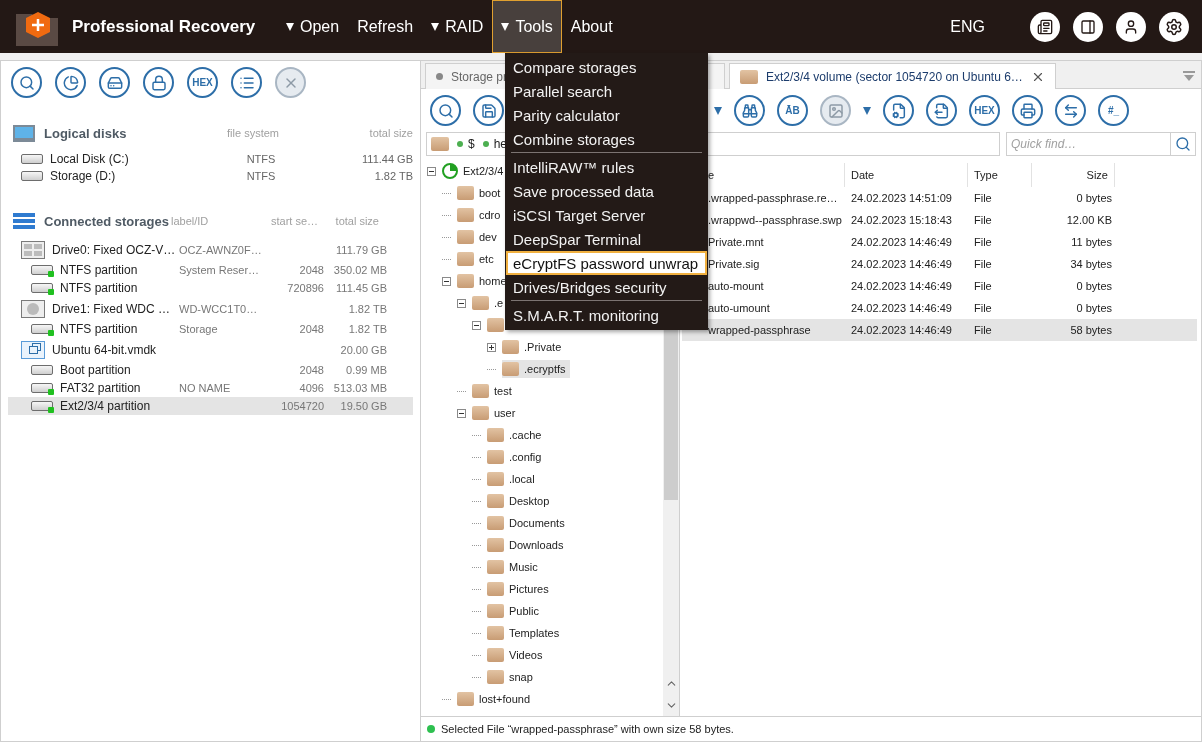  What do you see at coordinates (385, 26) in the screenshot?
I see `menu-item: Refresh` at bounding box center [385, 26].